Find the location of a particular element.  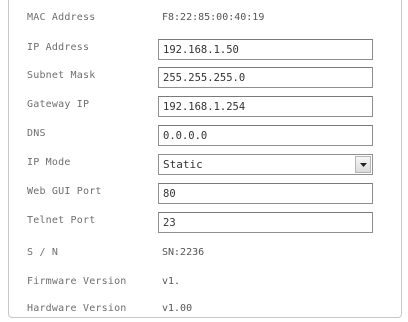

telnet-port-row: Telnet Port 23 is located at coordinates (205, 223).